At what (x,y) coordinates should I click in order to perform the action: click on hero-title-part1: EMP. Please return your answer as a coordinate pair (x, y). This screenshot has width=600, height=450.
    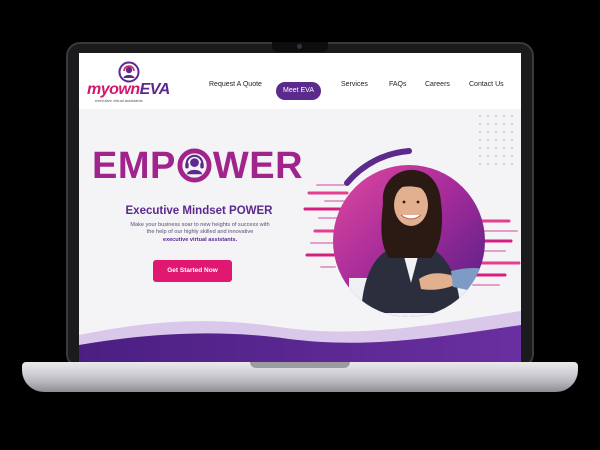
    Looking at the image, I should click on (134, 166).